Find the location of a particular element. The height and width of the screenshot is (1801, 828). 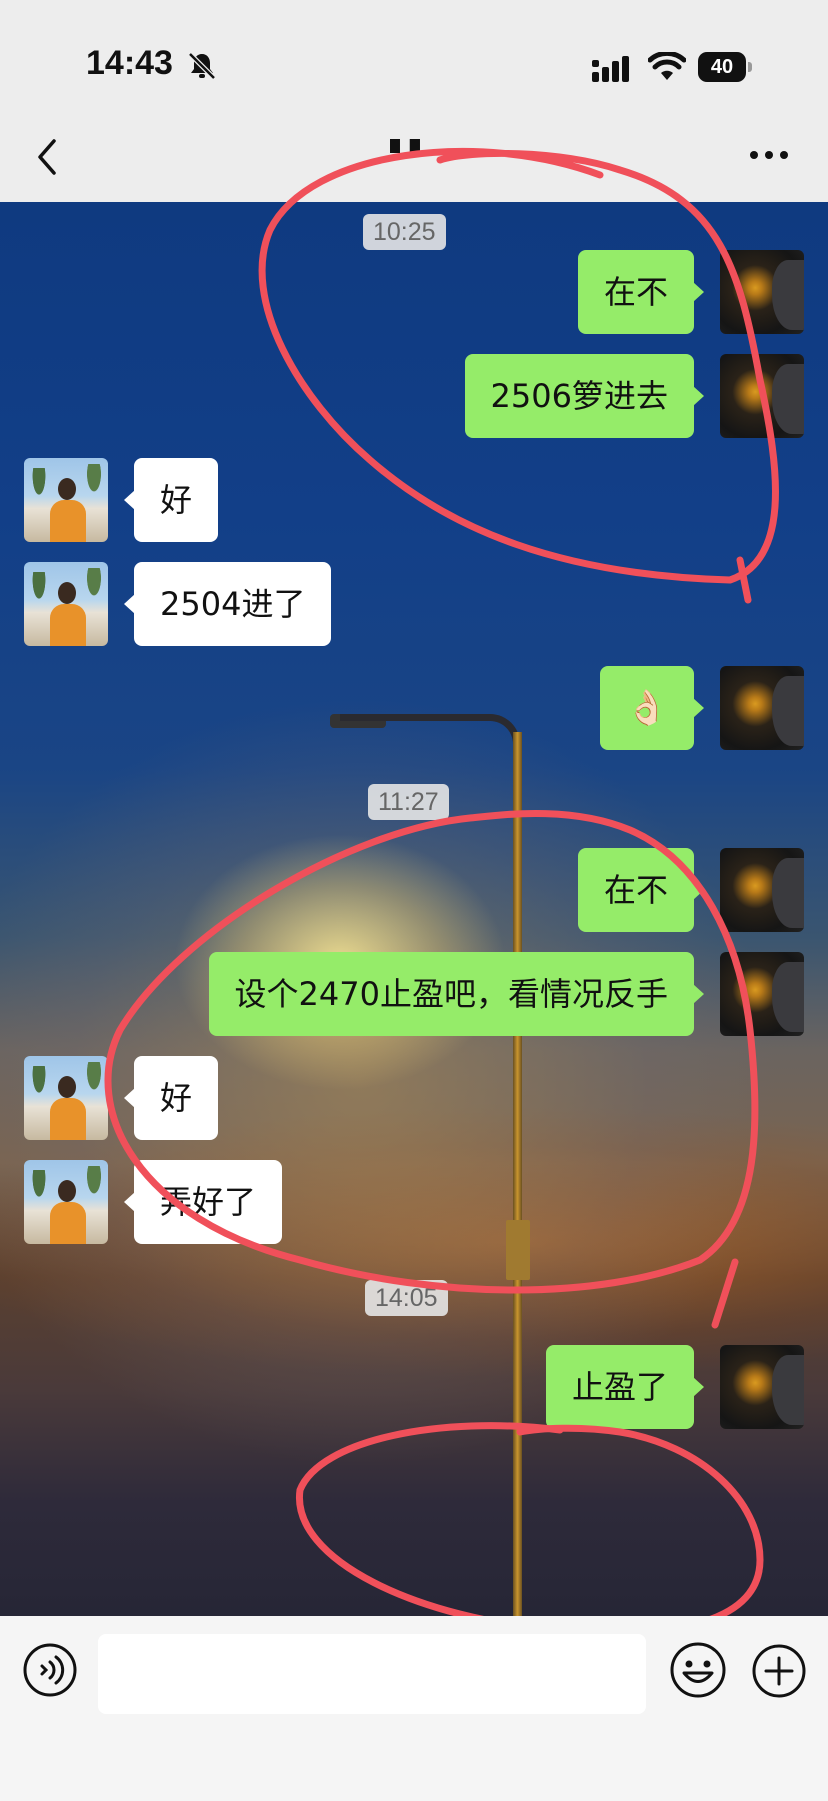

signal-icon is located at coordinates (610, 69).